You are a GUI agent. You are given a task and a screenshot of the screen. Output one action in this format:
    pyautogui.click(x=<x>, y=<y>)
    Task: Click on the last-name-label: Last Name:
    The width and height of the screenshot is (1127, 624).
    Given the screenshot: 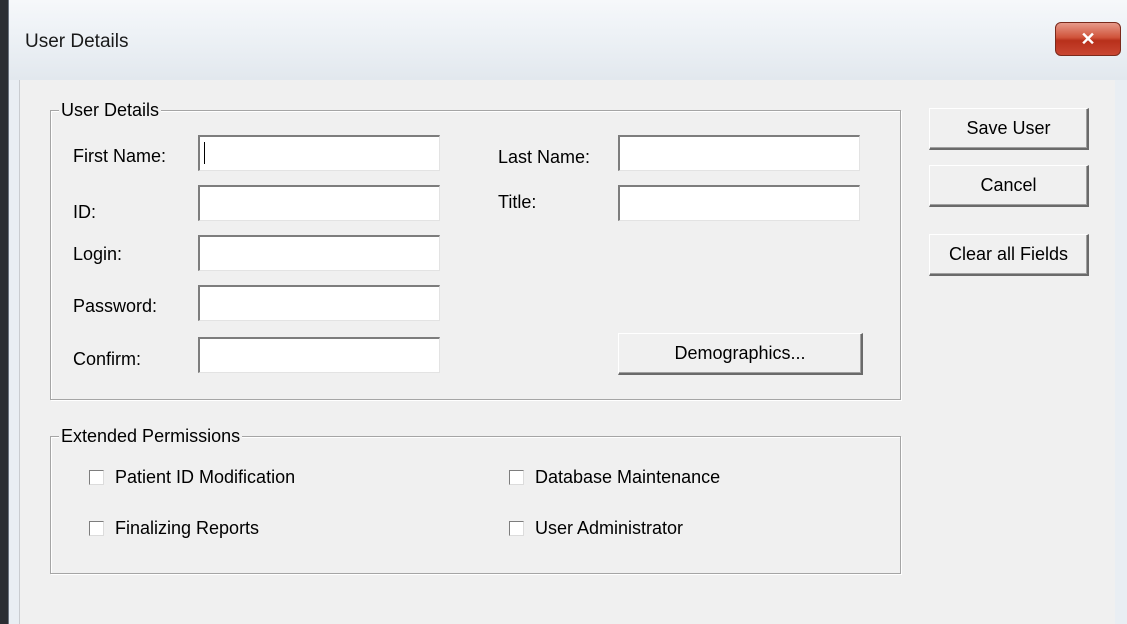 What is the action you would take?
    pyautogui.click(x=544, y=157)
    